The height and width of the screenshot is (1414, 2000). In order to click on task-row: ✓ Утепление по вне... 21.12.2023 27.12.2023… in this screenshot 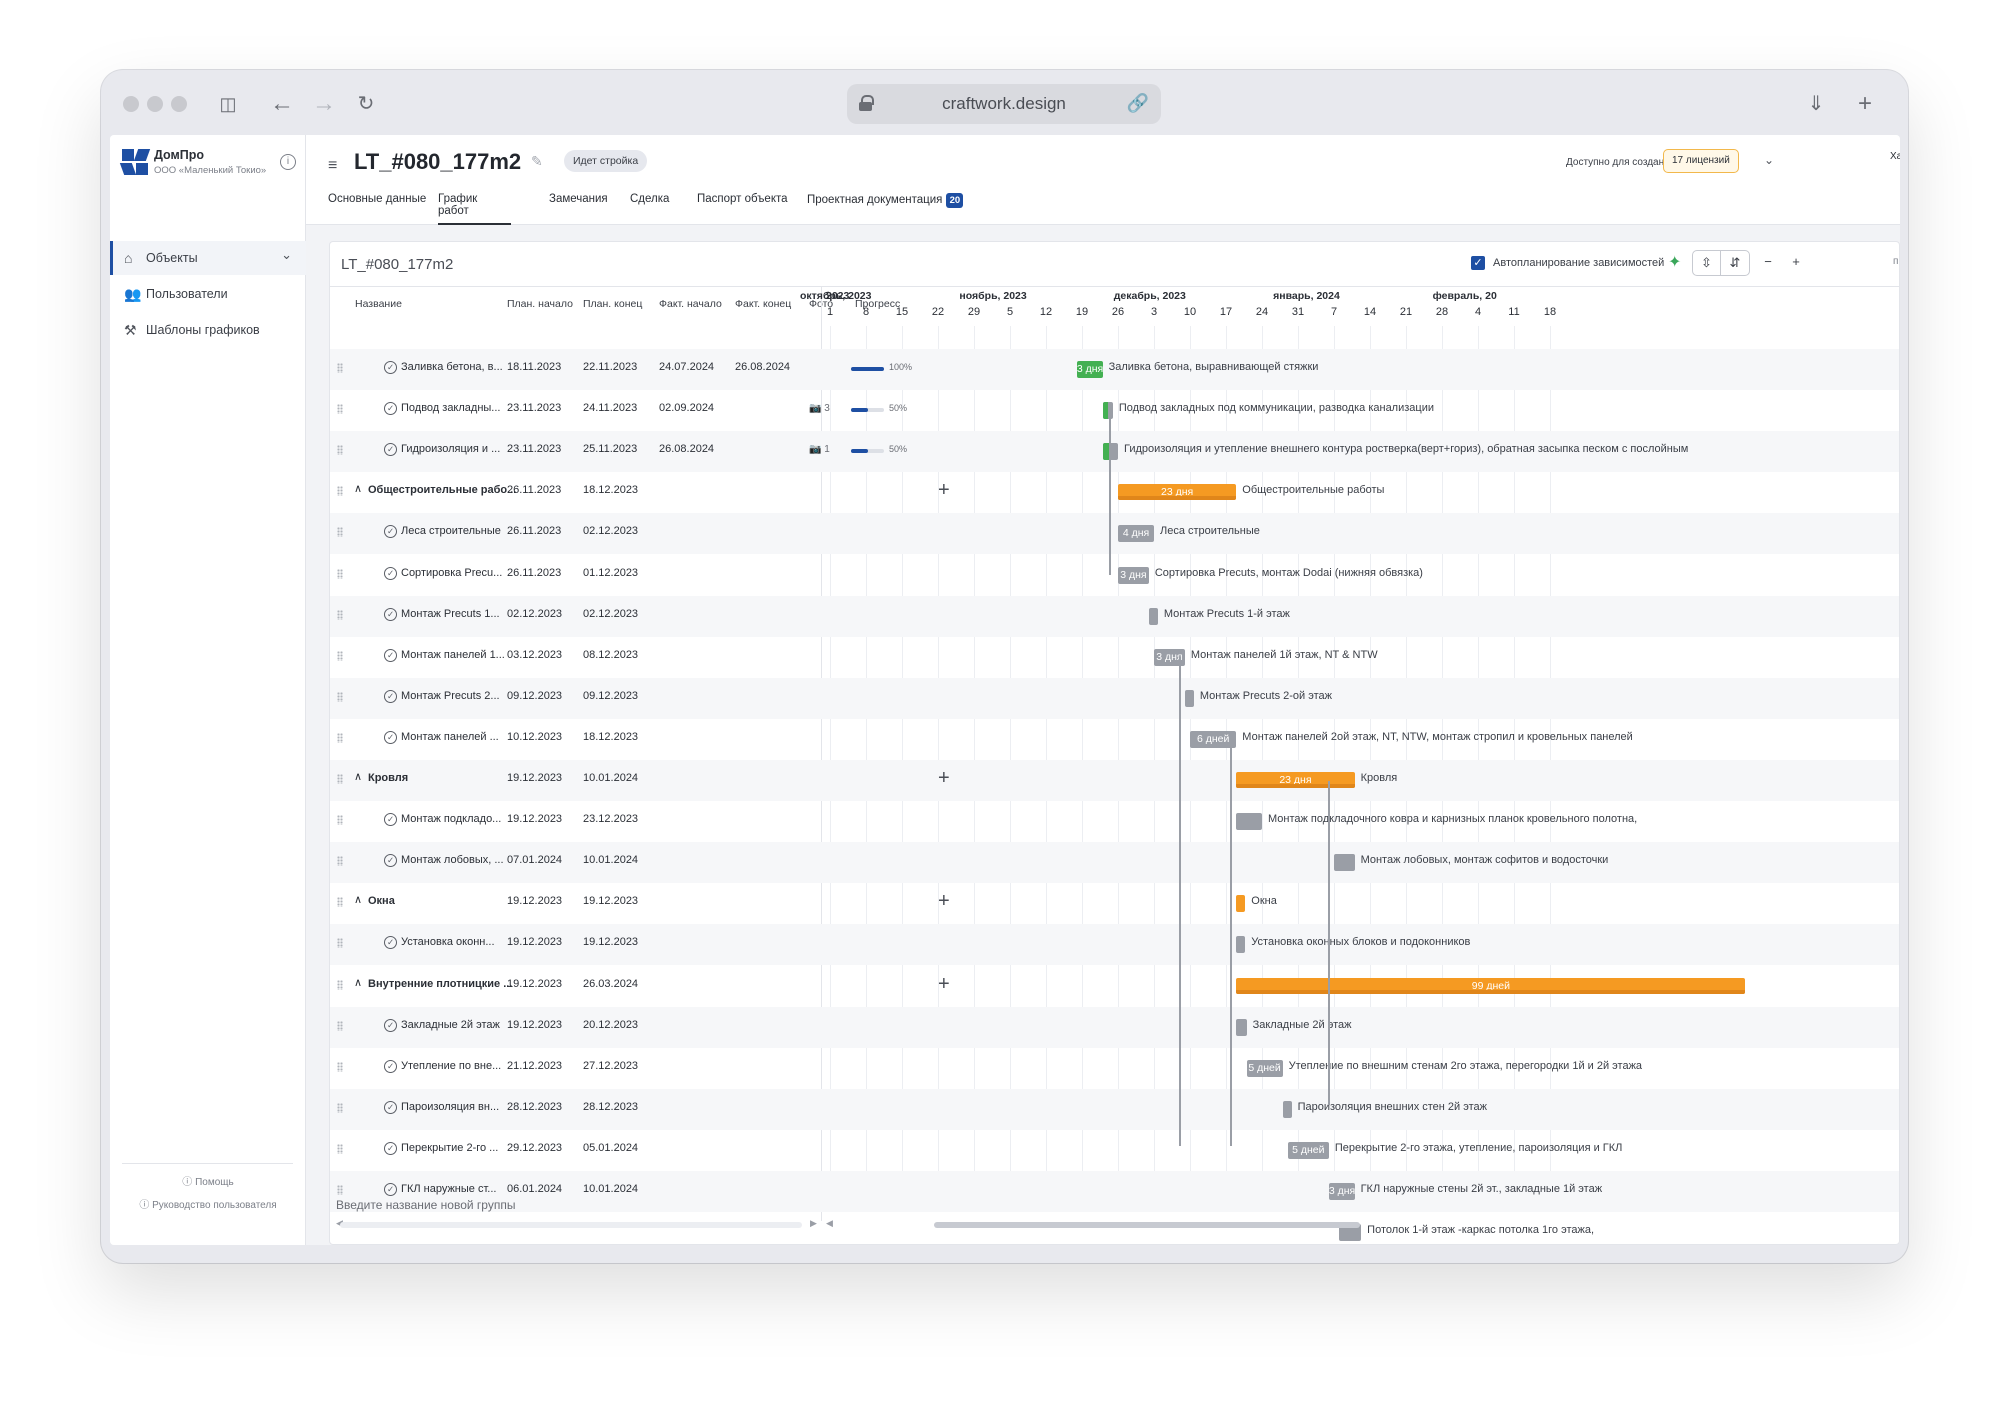, I will do `click(1114, 1068)`.